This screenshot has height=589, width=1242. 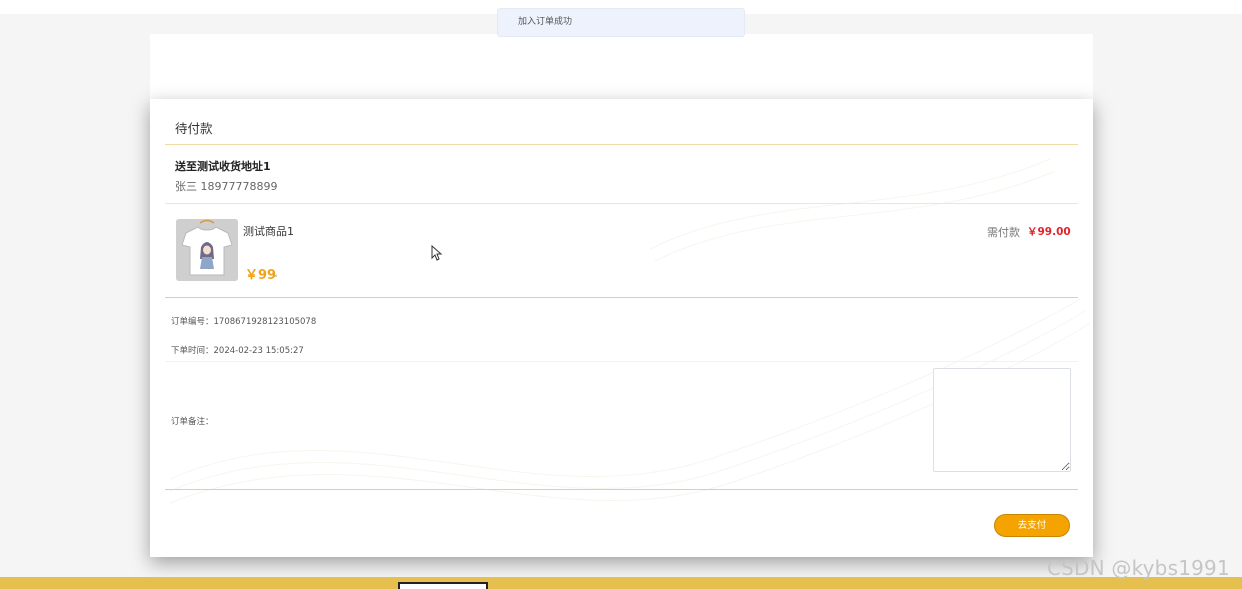 I want to click on title-divider, so click(x=621, y=144).